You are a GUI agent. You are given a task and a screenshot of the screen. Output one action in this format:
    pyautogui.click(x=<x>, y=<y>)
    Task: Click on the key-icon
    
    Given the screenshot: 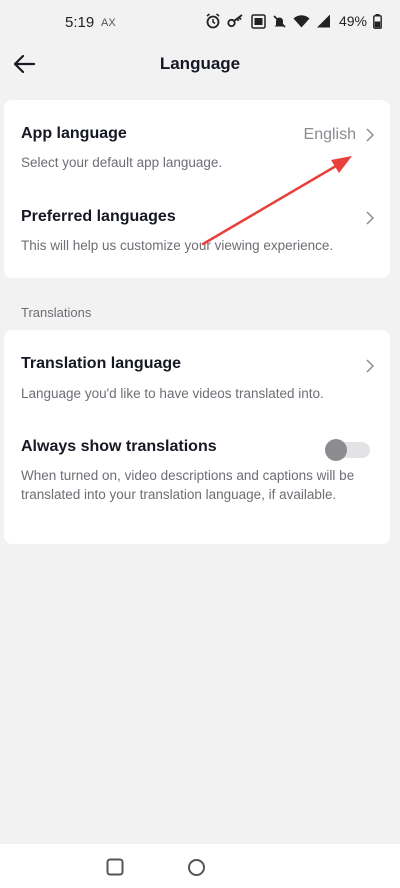 What is the action you would take?
    pyautogui.click(x=235, y=21)
    